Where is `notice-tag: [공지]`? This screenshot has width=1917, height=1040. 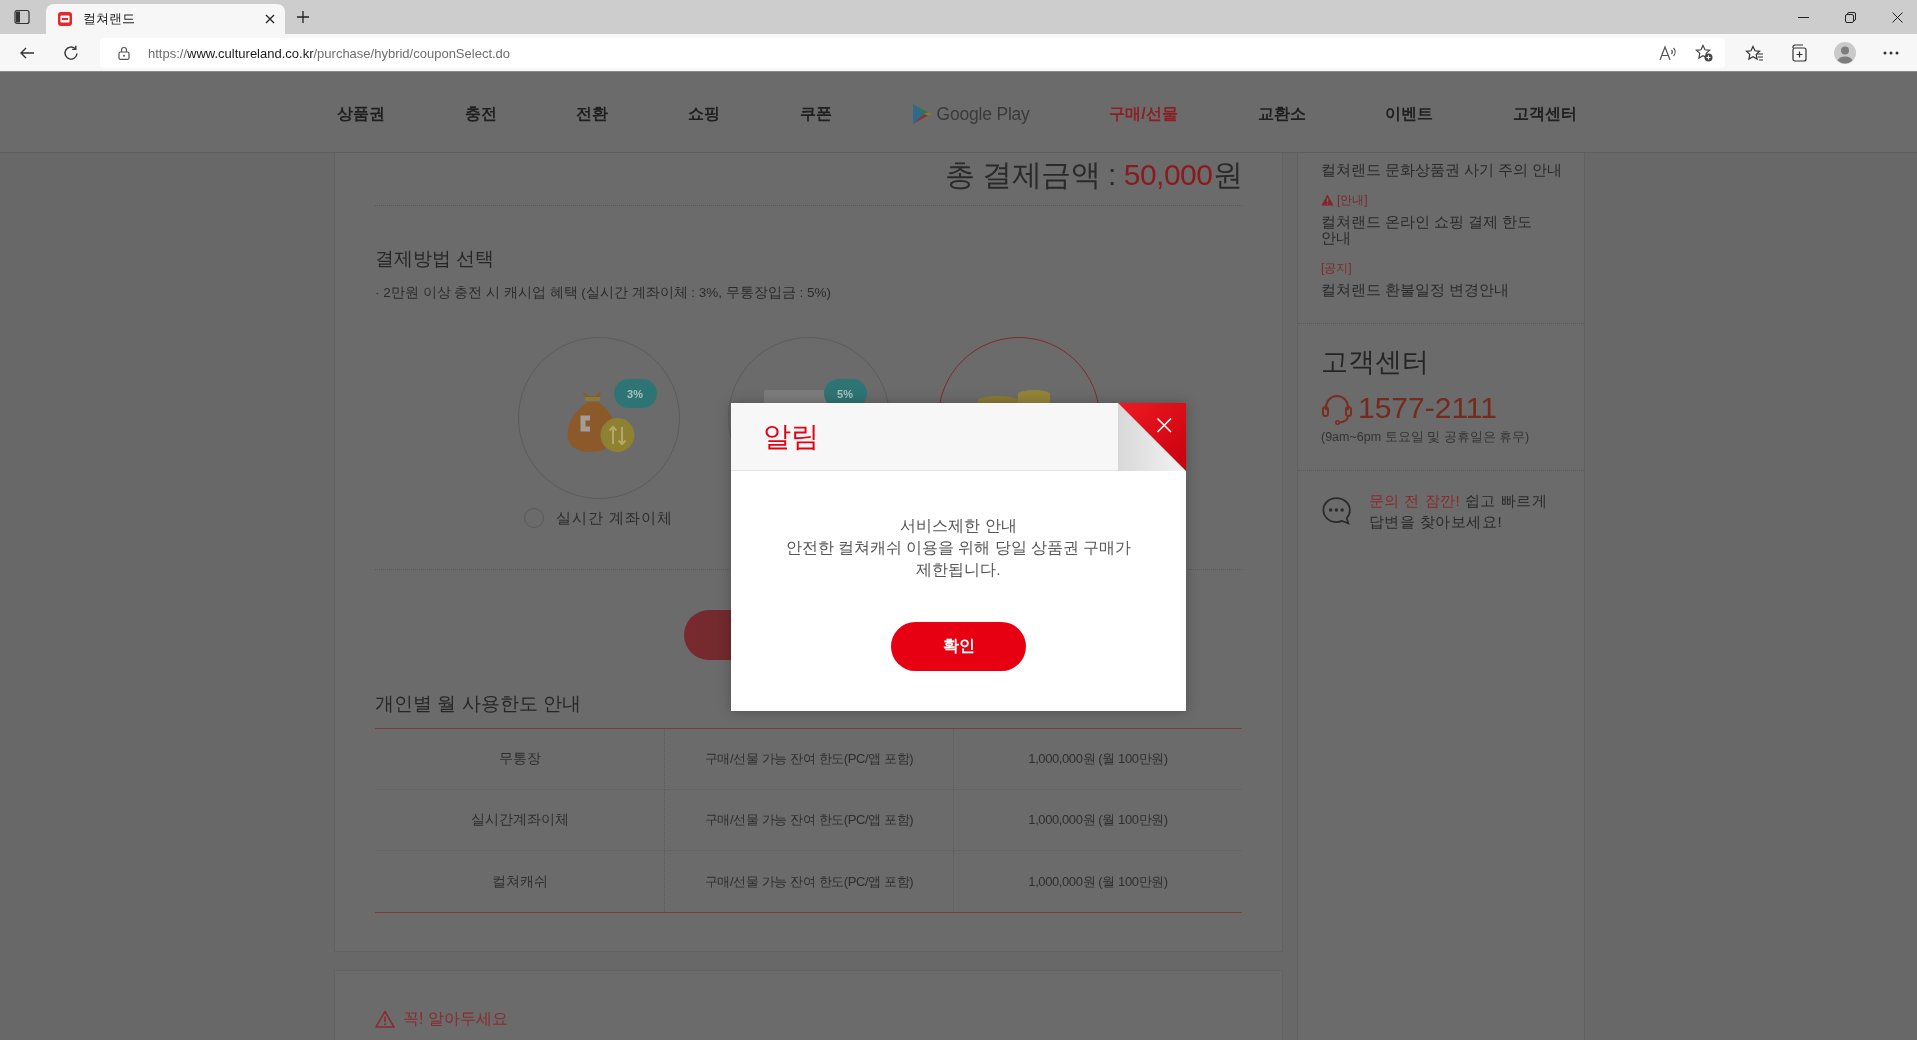 notice-tag: [공지] is located at coordinates (1336, 268).